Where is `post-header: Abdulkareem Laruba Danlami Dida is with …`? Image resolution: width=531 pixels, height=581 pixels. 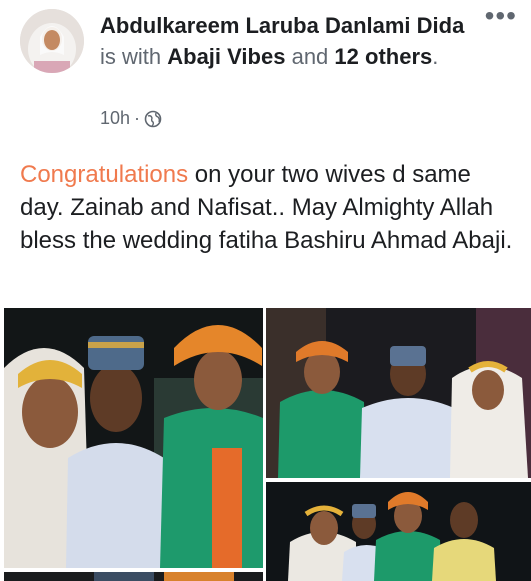 post-header: Abdulkareem Laruba Danlami Dida is with … is located at coordinates (290, 41).